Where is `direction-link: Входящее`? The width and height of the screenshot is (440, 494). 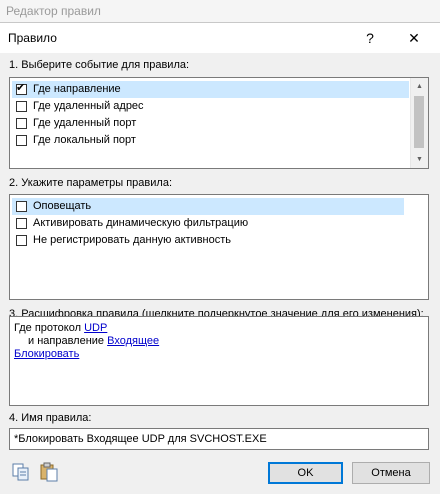
direction-link: Входящее is located at coordinates (133, 341).